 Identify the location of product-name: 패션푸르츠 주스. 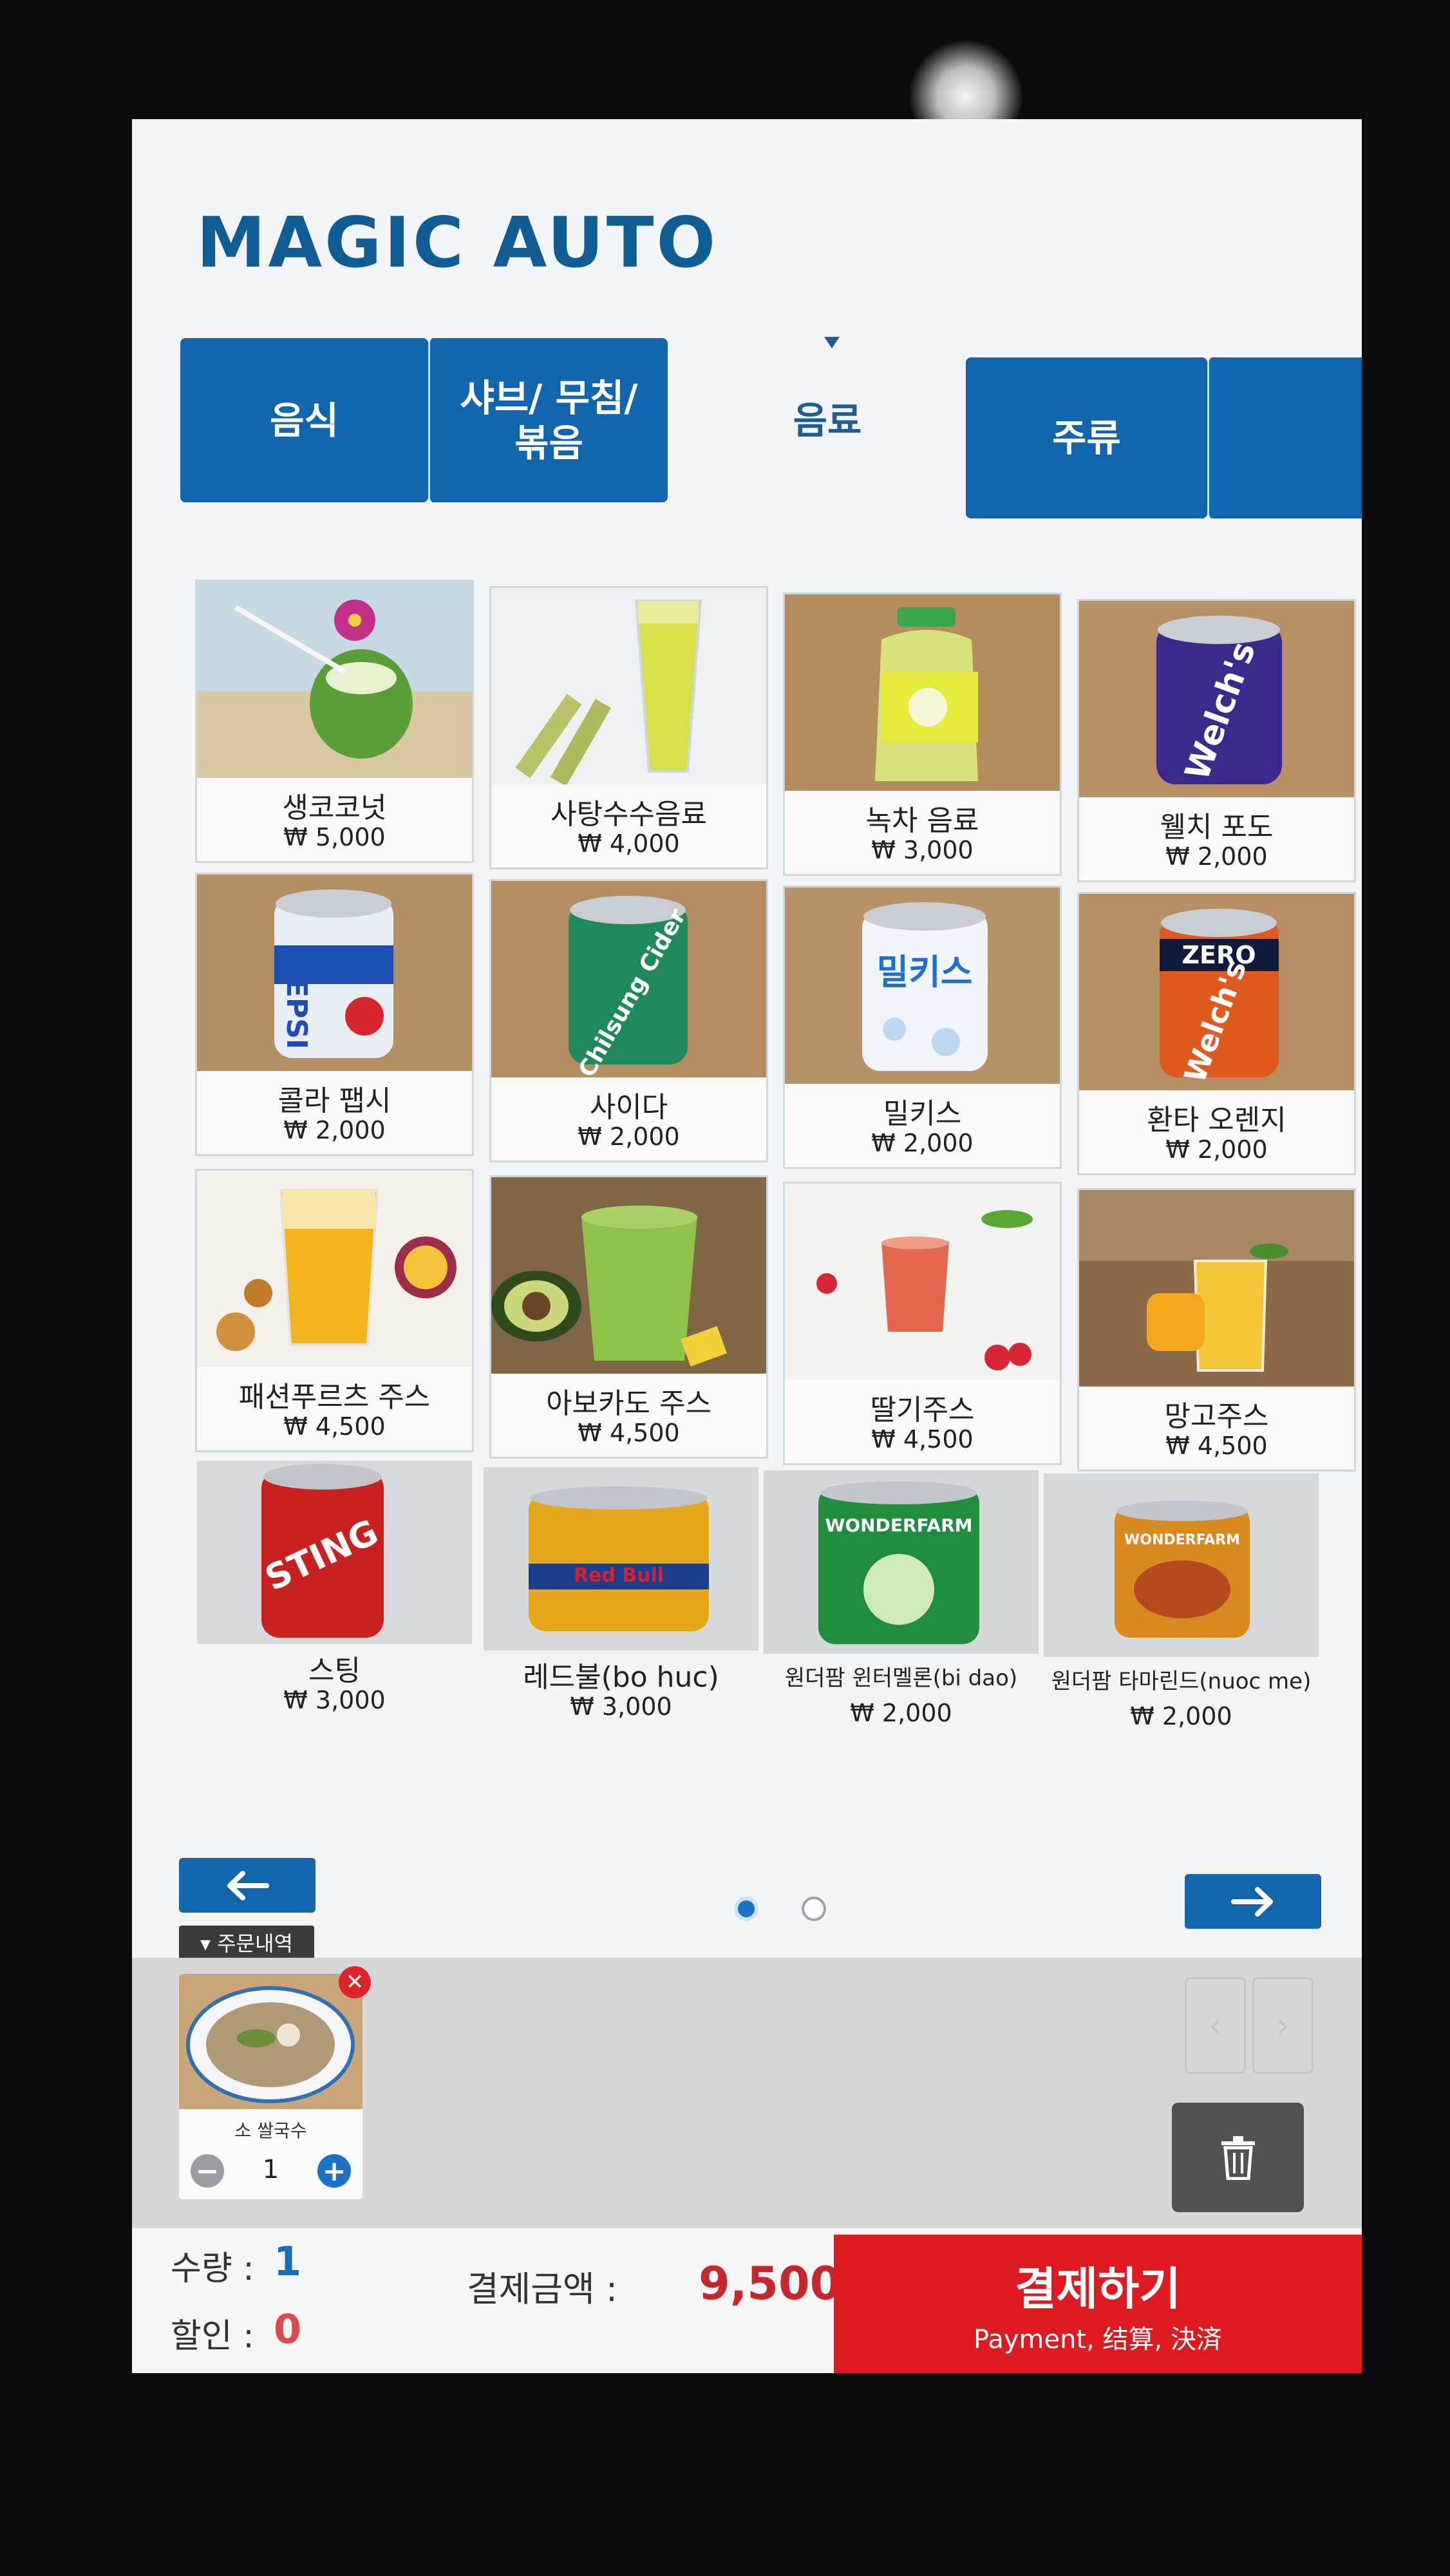
(334, 1397).